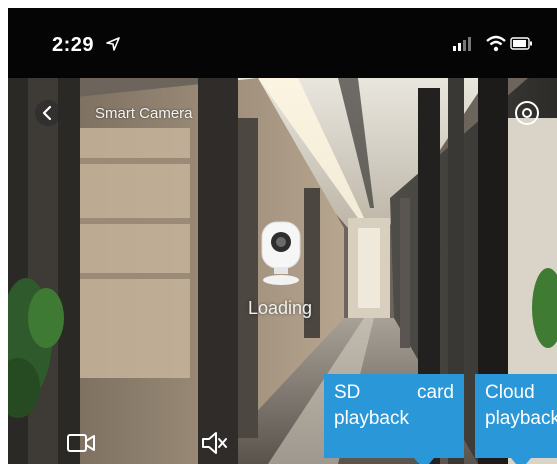  I want to click on record-button, so click(81, 445).